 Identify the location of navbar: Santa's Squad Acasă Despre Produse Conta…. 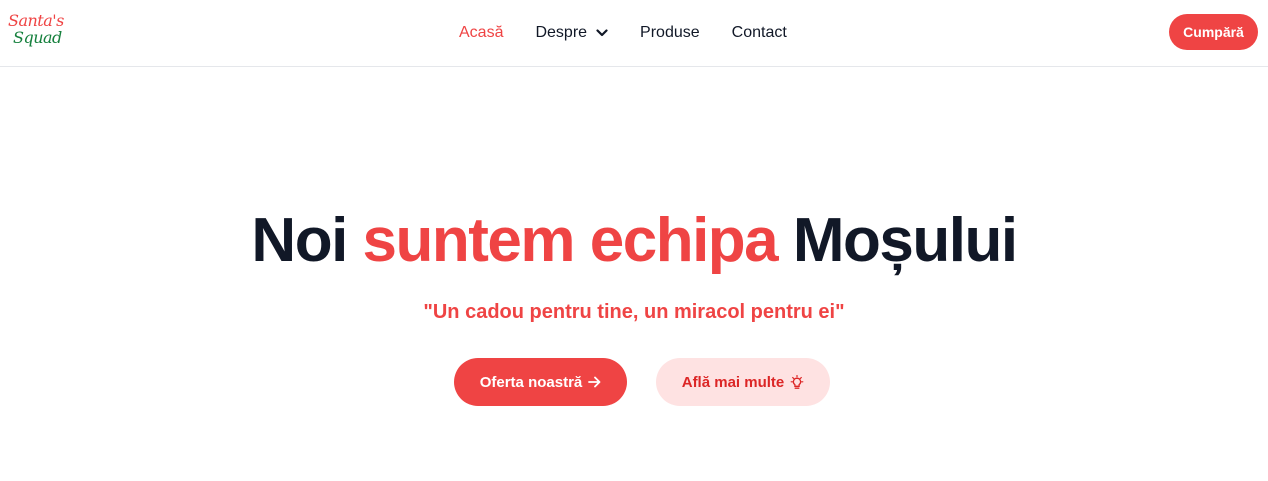
(634, 33).